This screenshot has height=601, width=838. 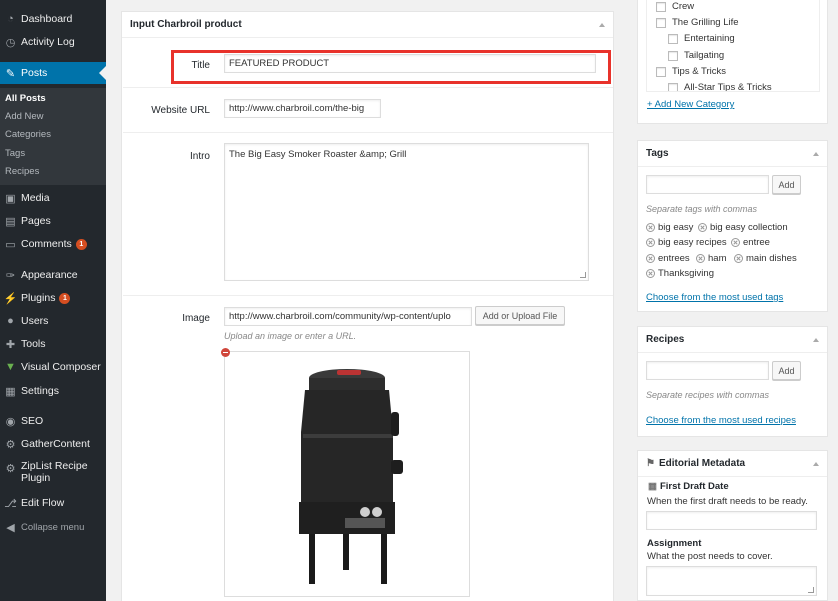 What do you see at coordinates (347, 474) in the screenshot?
I see `image-preview` at bounding box center [347, 474].